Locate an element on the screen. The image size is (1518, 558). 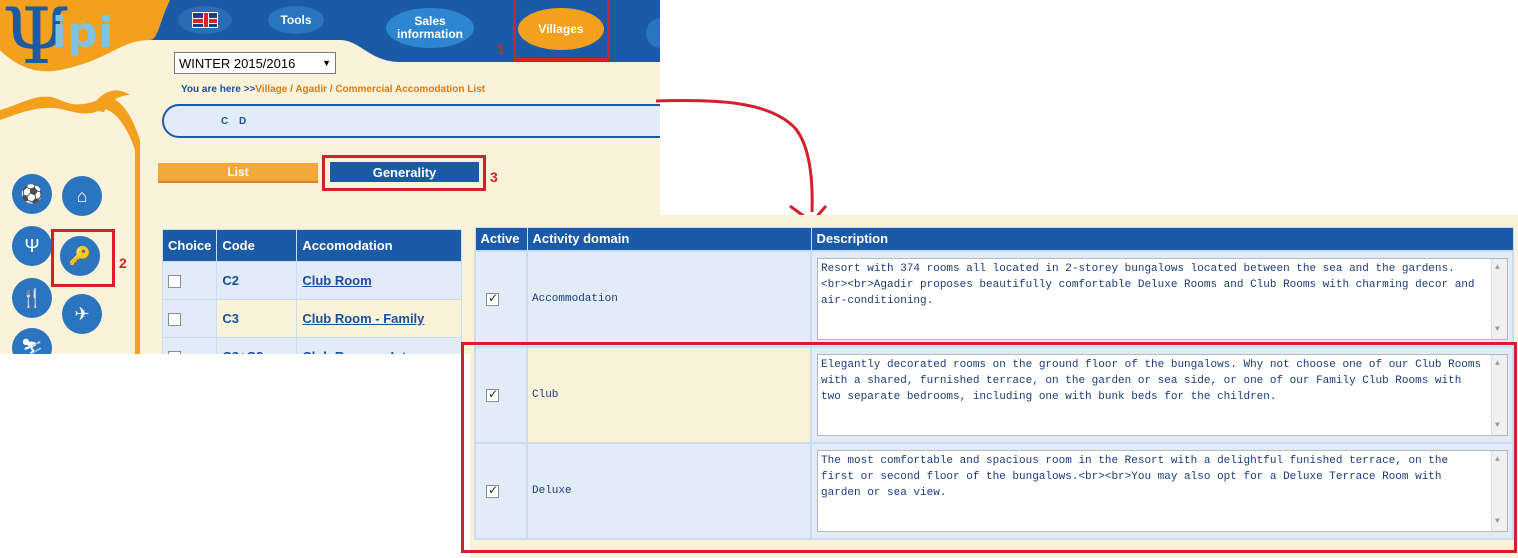
header-activity-domain: Activity domain is located at coordinates (669, 239).